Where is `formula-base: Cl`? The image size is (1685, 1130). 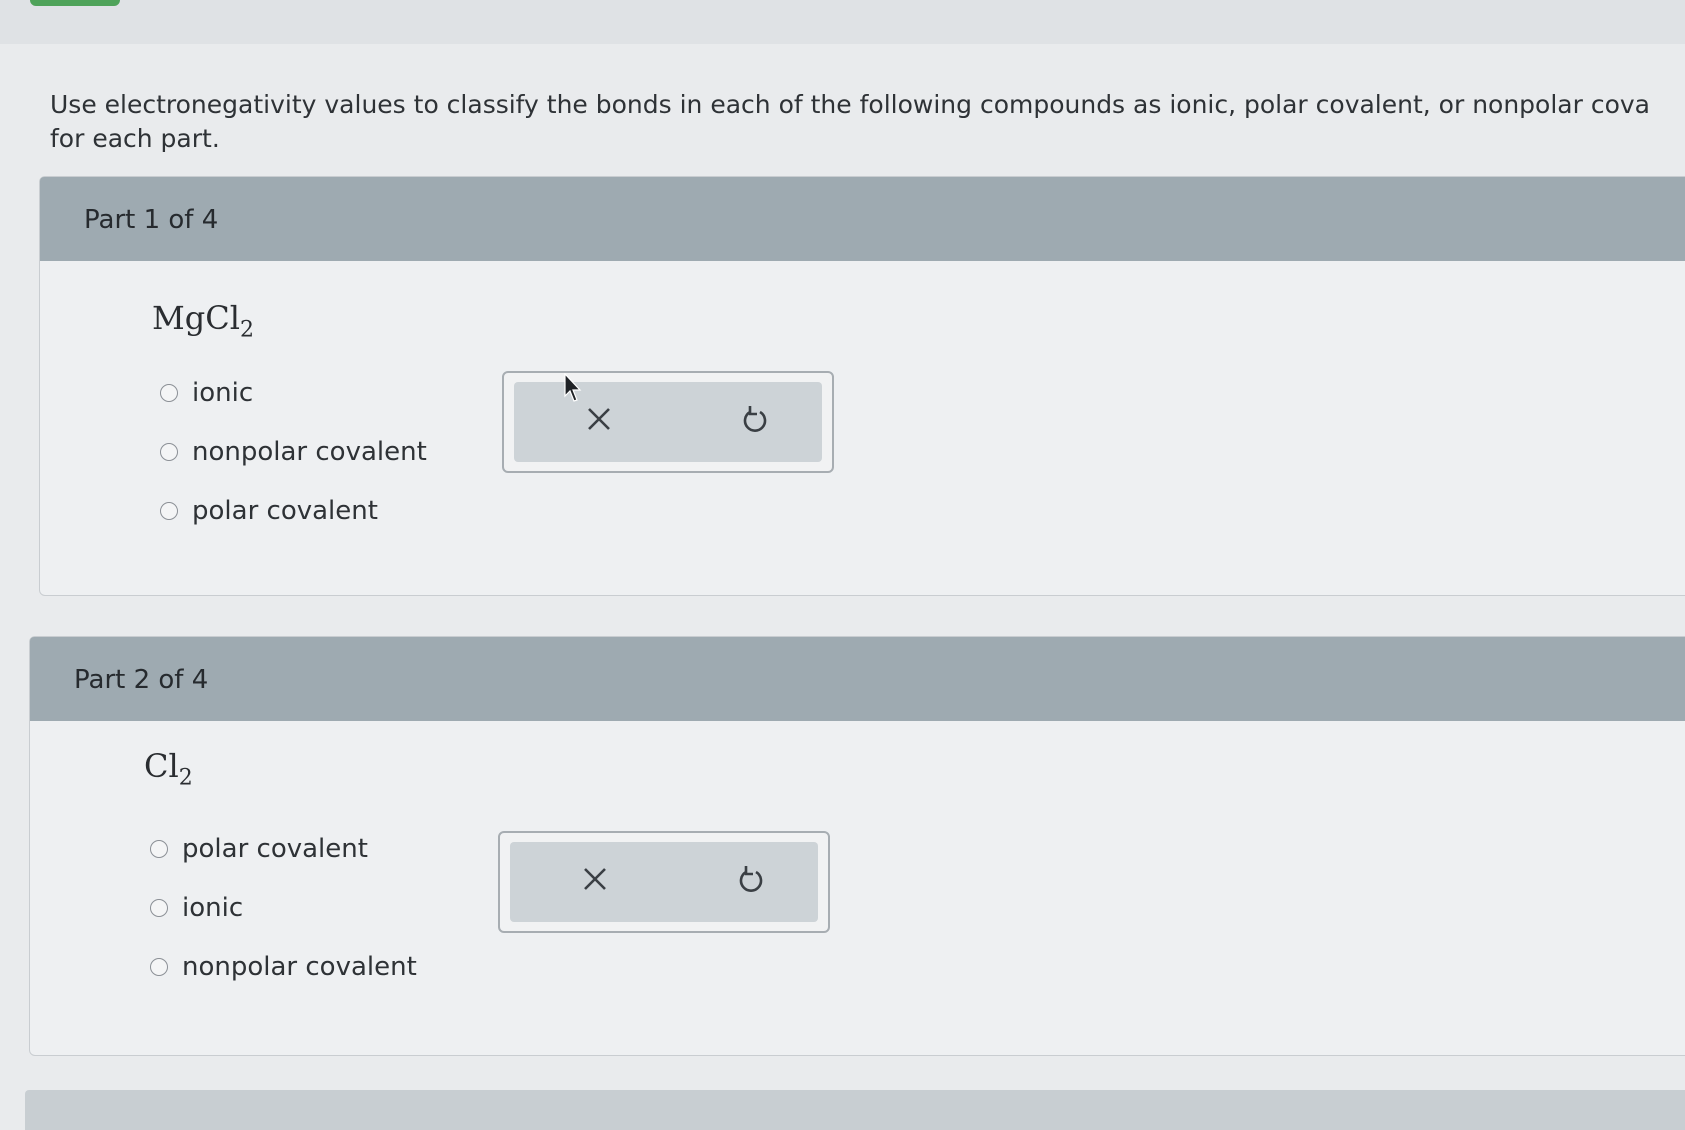
formula-base: Cl is located at coordinates (161, 766).